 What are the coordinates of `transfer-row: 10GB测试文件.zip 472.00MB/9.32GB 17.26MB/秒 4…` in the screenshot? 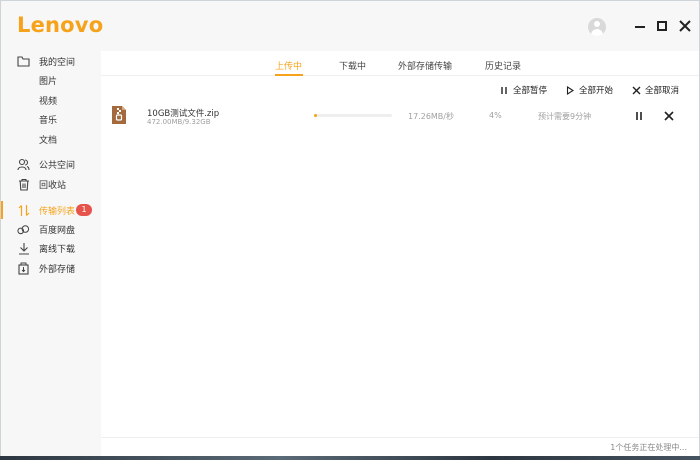 It's located at (400, 118).